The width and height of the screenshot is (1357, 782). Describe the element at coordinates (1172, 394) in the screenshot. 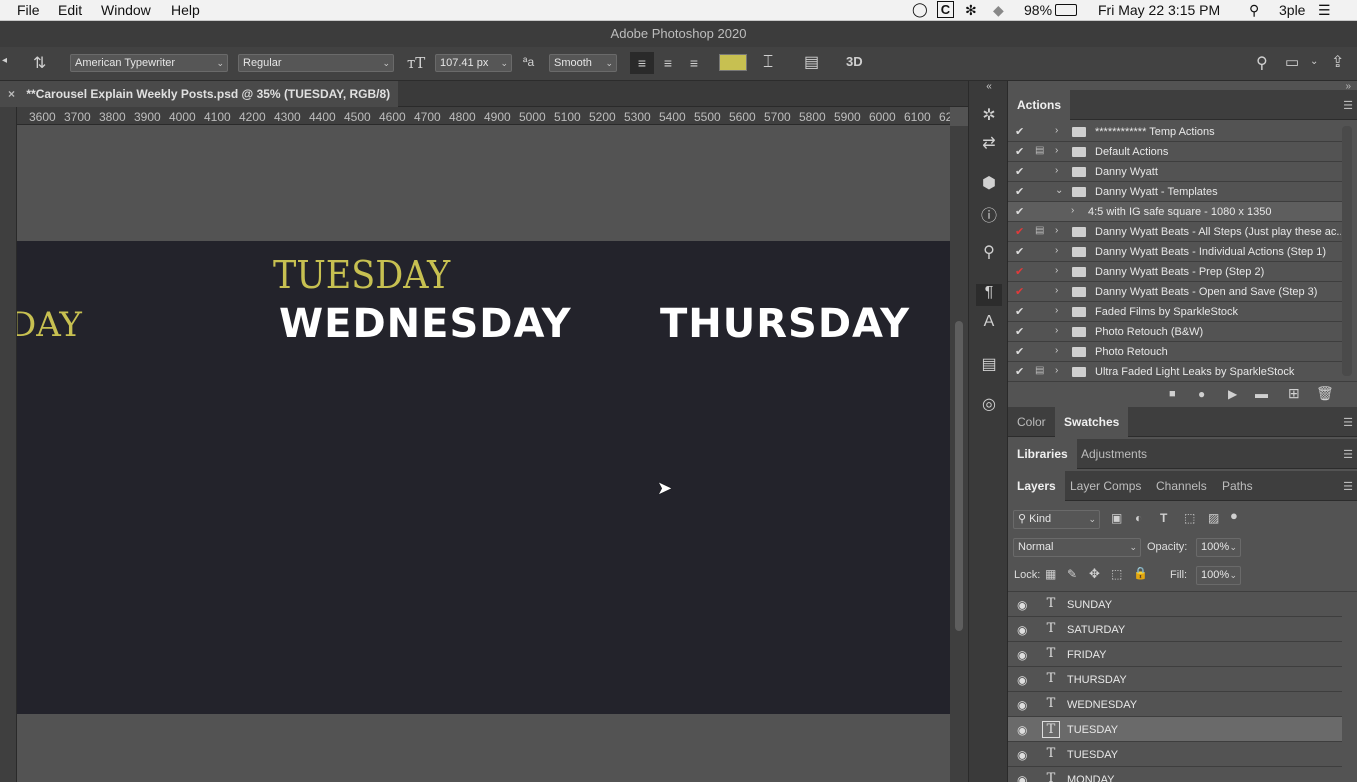

I see `stop-icon: ■` at that location.